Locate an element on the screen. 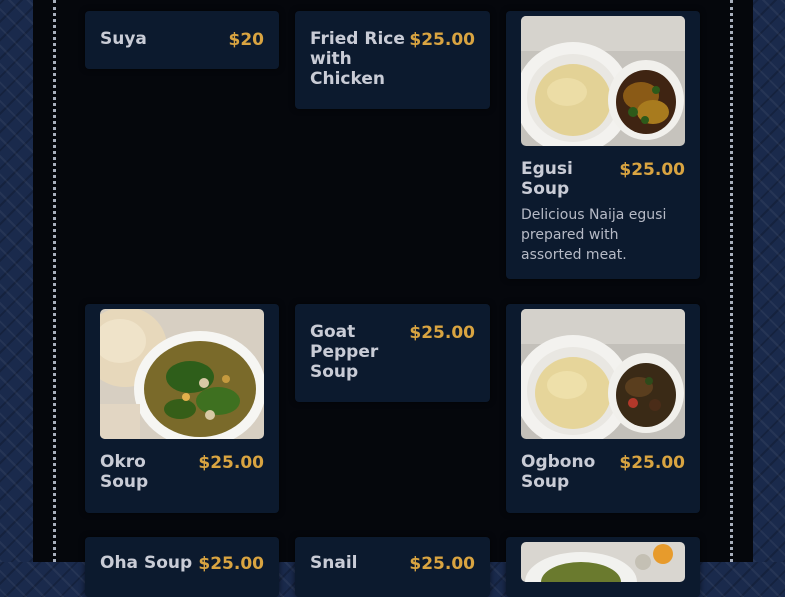 This screenshot has width=785, height=597. dish-photo is located at coordinates (603, 562).